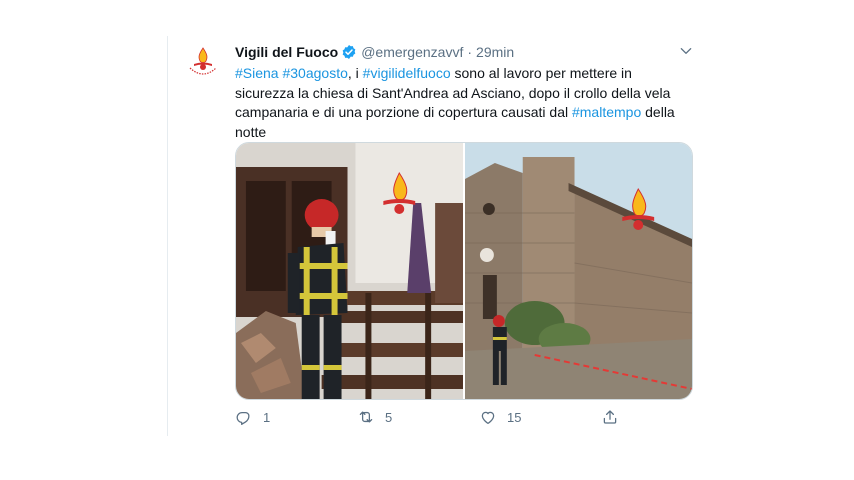  What do you see at coordinates (514, 417) in the screenshot?
I see `like-count: 15` at bounding box center [514, 417].